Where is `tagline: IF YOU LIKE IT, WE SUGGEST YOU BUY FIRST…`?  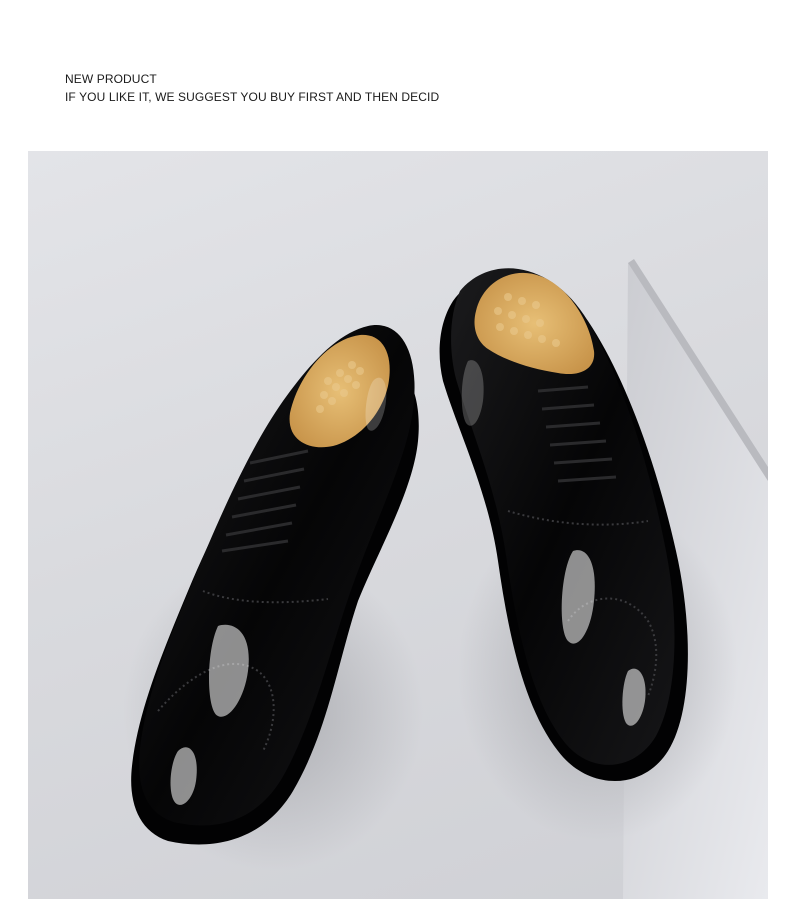 tagline: IF YOU LIKE IT, WE SUGGEST YOU BUY FIRST… is located at coordinates (252, 97).